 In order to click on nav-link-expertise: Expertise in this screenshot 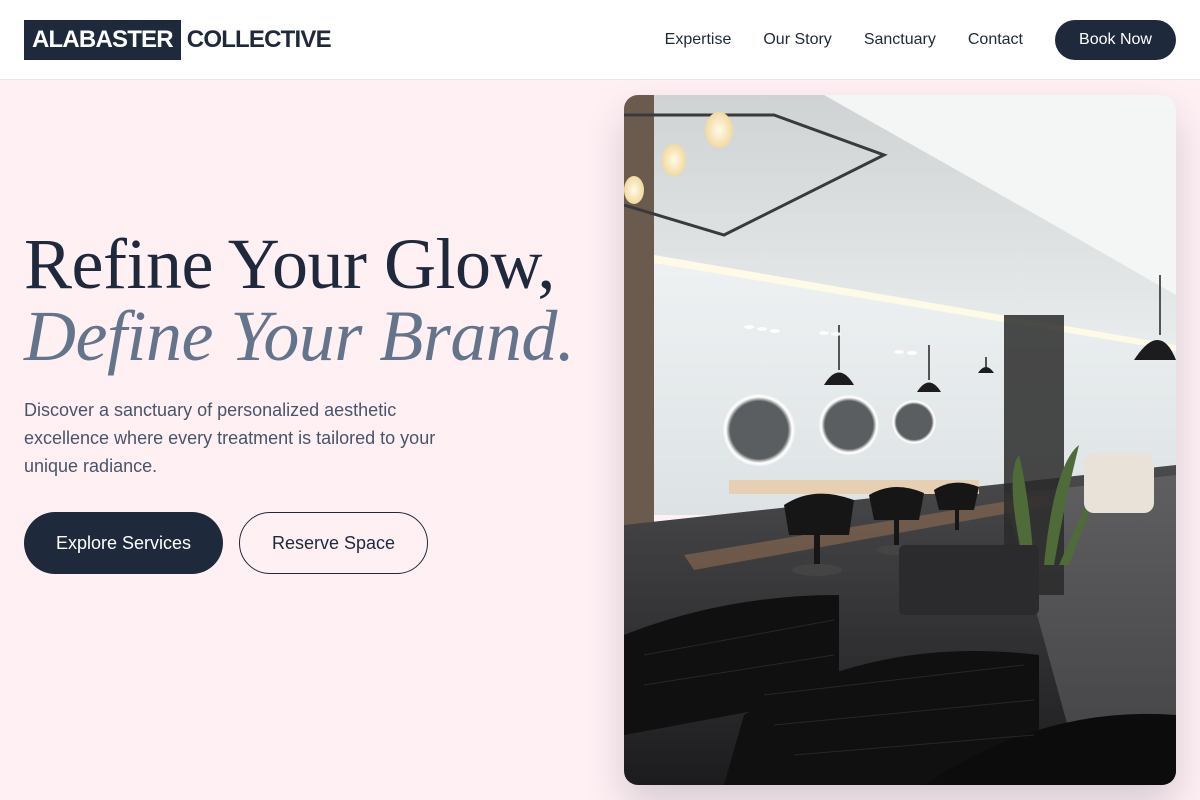, I will do `click(698, 40)`.